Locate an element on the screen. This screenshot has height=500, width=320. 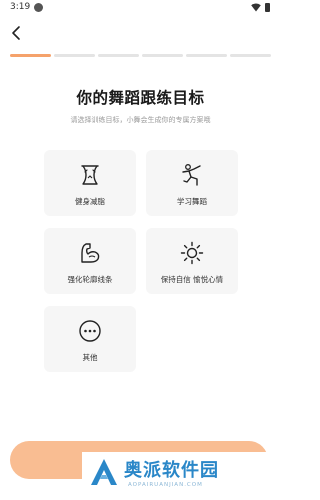
waist-icon is located at coordinates (90, 175).